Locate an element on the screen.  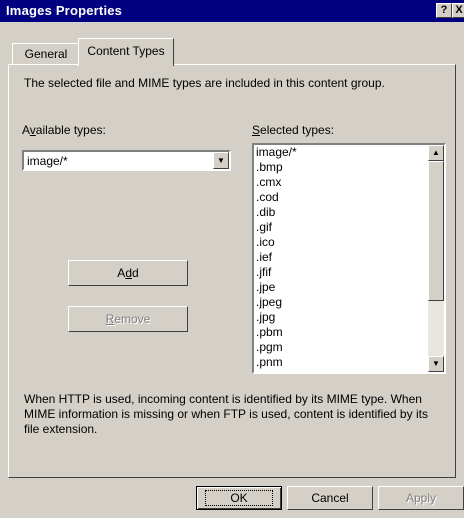
list-item: .jpg is located at coordinates (341, 317).